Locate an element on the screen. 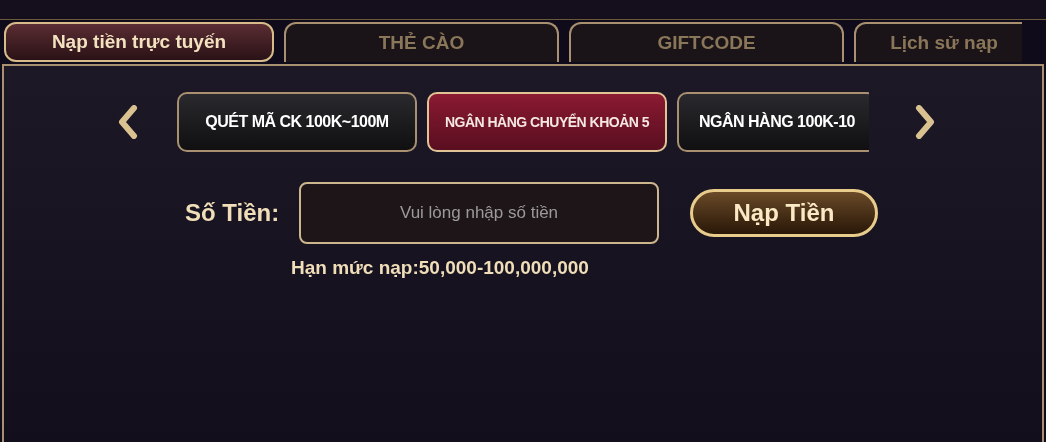  payment-method-button: NGÂN HÀNG CHUYỂN KHOẢN 5 is located at coordinates (547, 122).